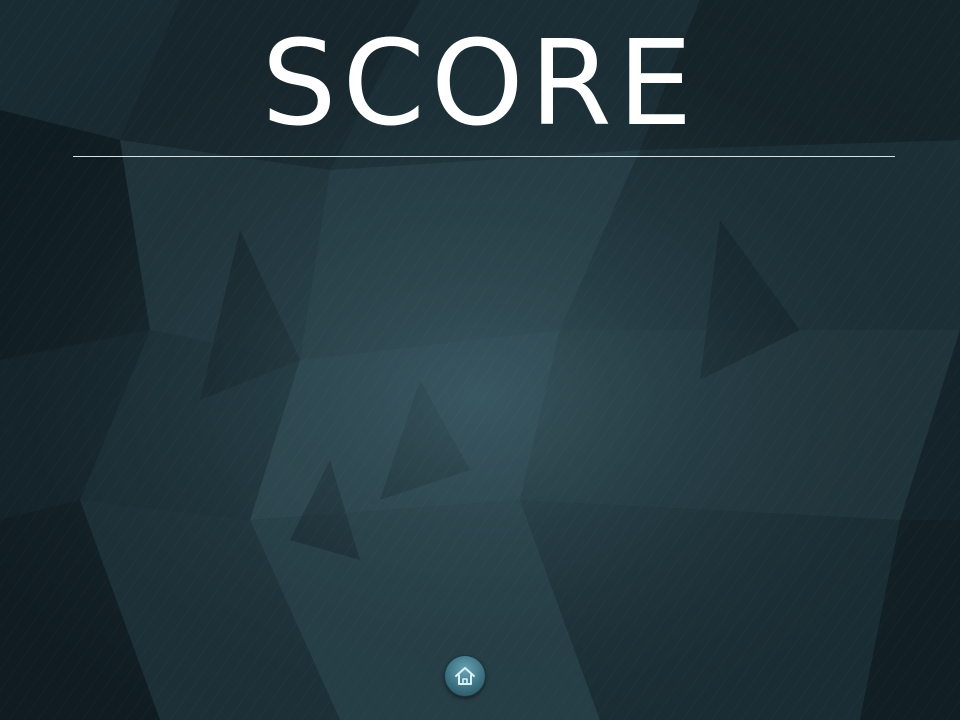 This screenshot has width=960, height=720. What do you see at coordinates (484, 156) in the screenshot?
I see `title-divider` at bounding box center [484, 156].